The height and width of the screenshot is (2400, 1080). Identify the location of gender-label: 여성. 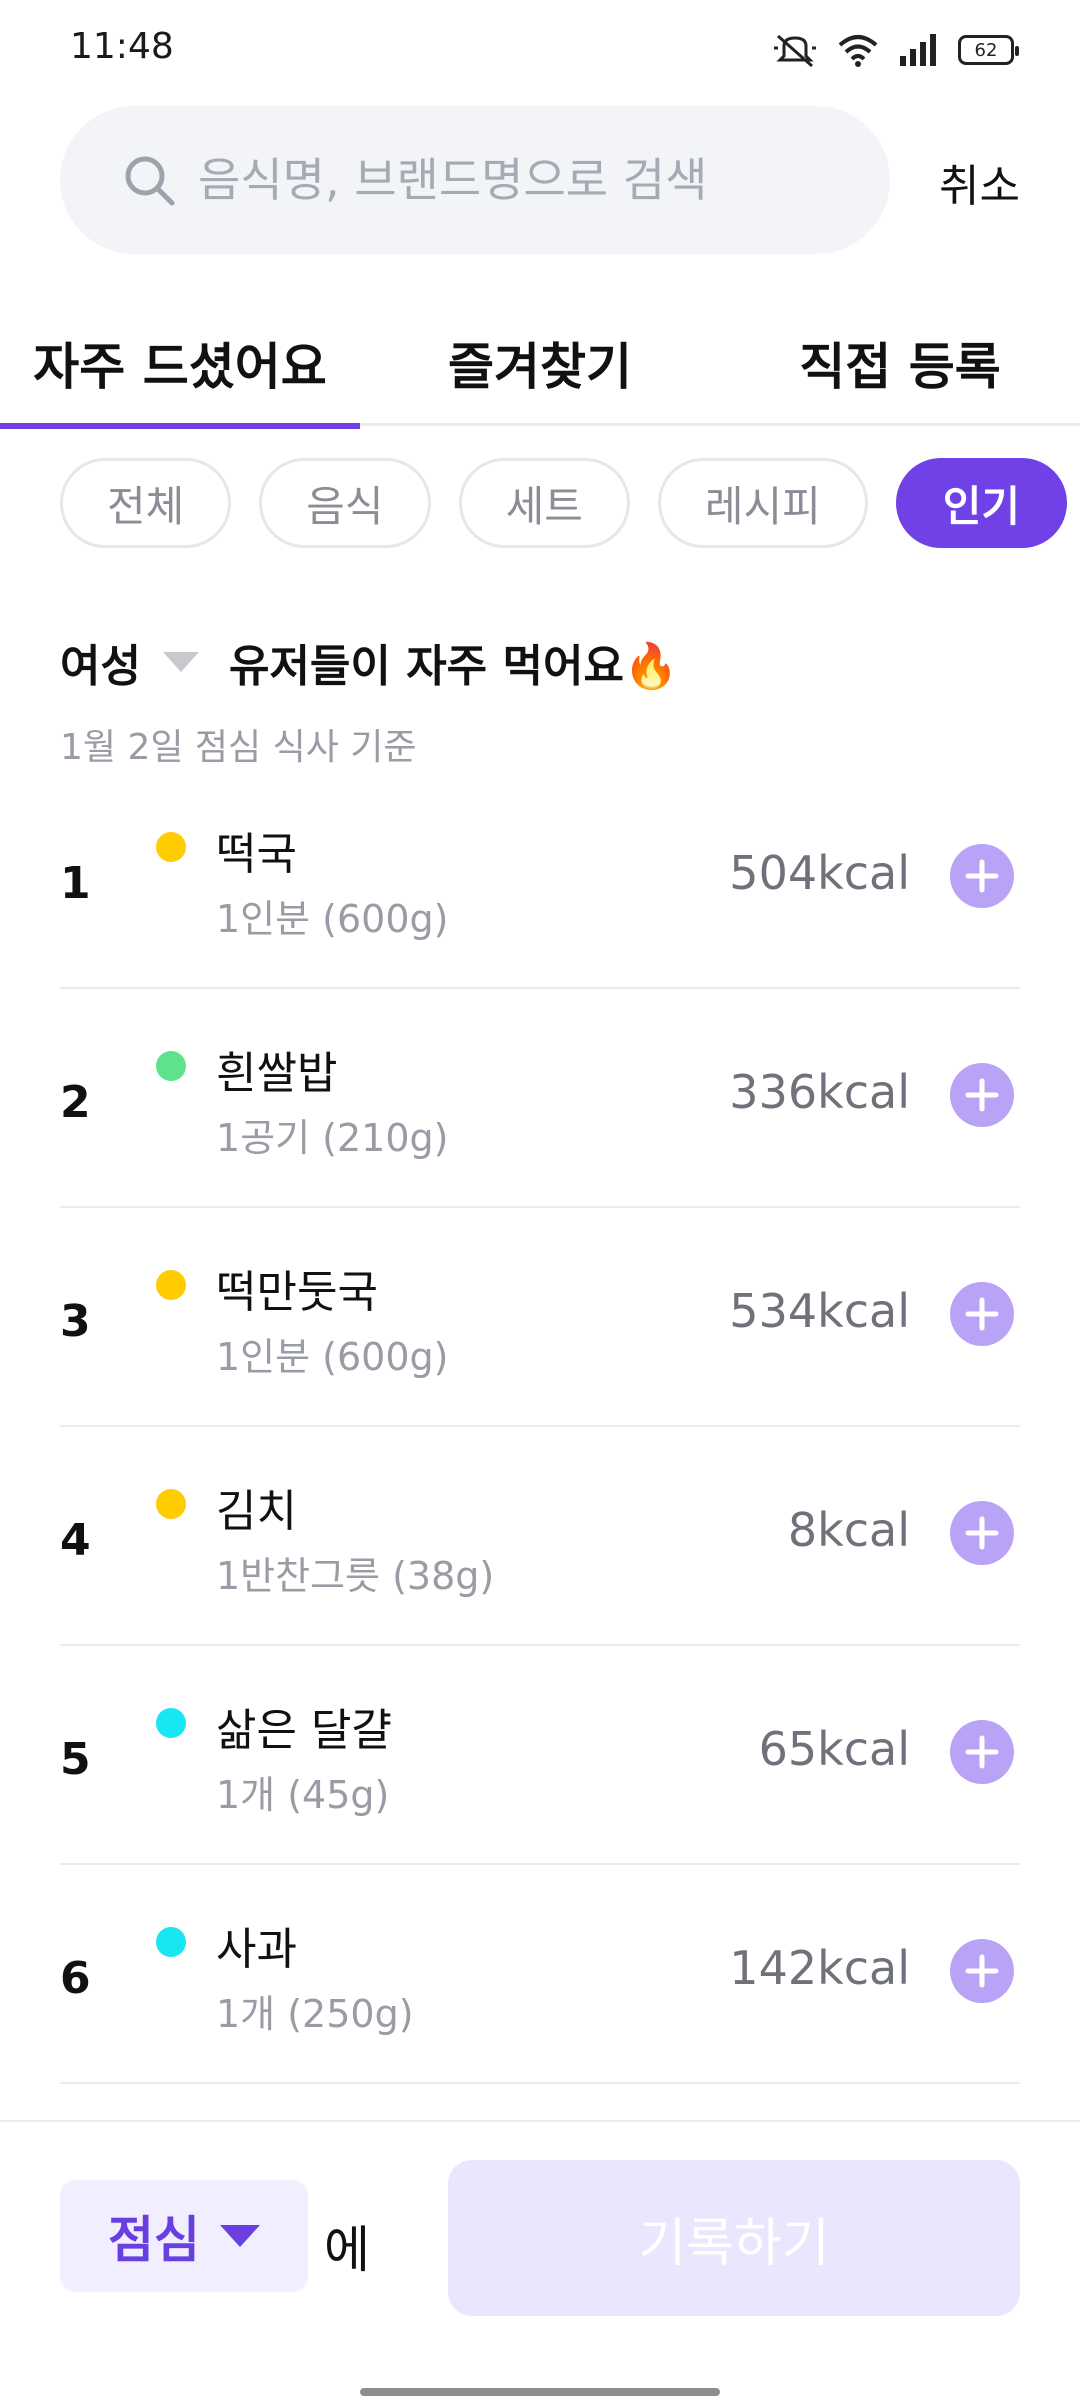
(100, 666).